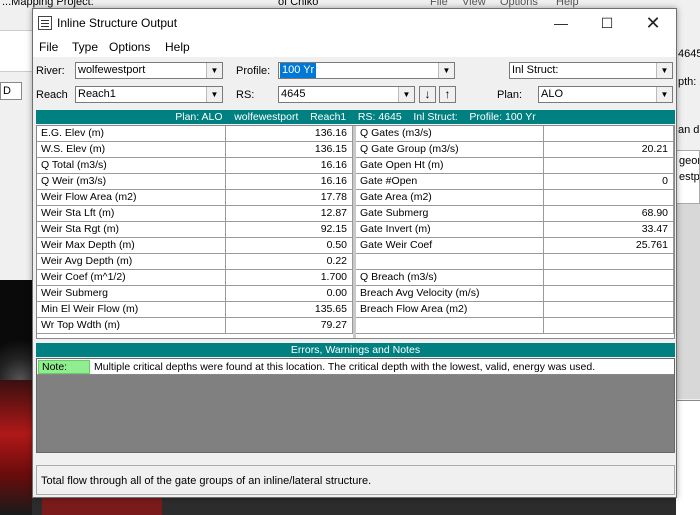 This screenshot has width=700, height=515. I want to click on table-row-value: 136.16, so click(289, 134).